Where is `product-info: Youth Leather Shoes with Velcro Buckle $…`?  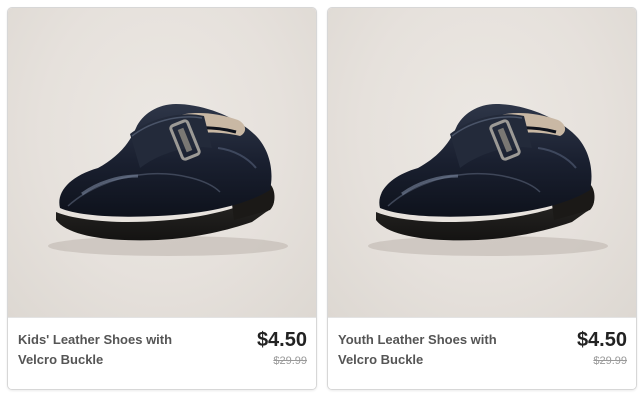 product-info: Youth Leather Shoes with Velcro Buckle $… is located at coordinates (482, 353).